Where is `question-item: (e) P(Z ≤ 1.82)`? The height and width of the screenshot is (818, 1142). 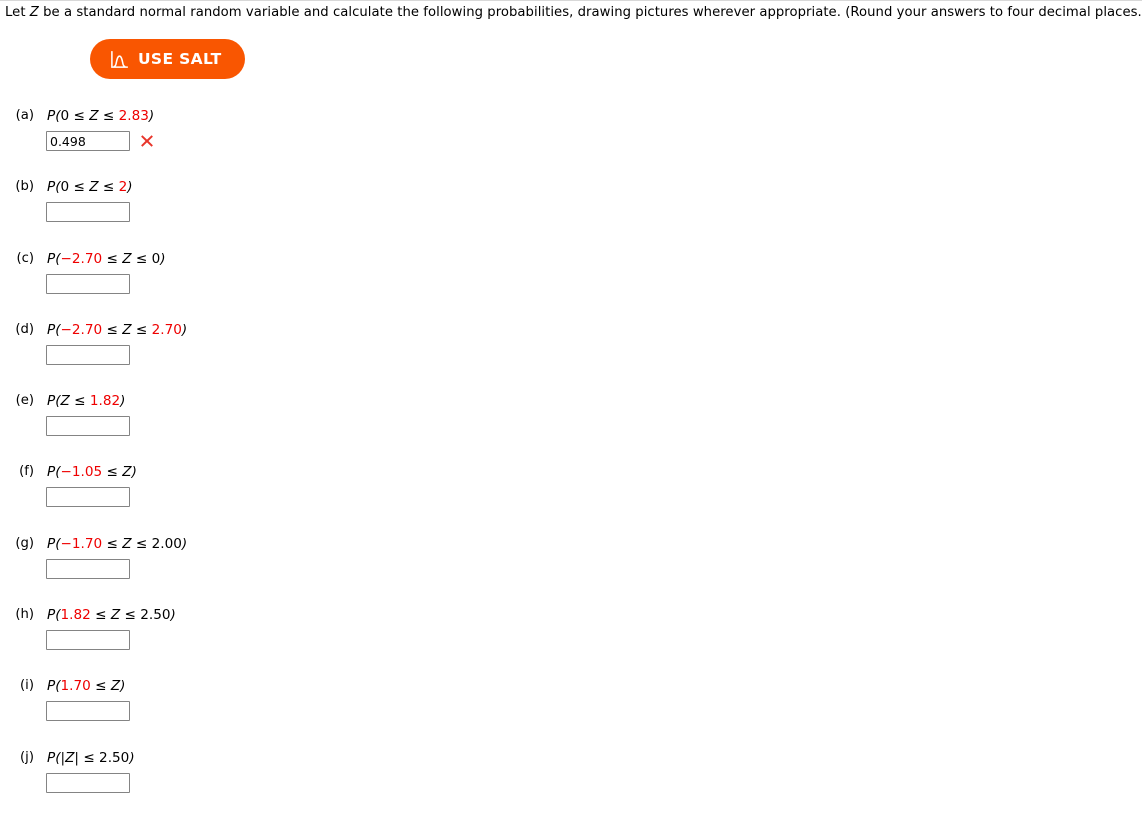
question-item: (e) P(Z ≤ 1.82) is located at coordinates (571, 425).